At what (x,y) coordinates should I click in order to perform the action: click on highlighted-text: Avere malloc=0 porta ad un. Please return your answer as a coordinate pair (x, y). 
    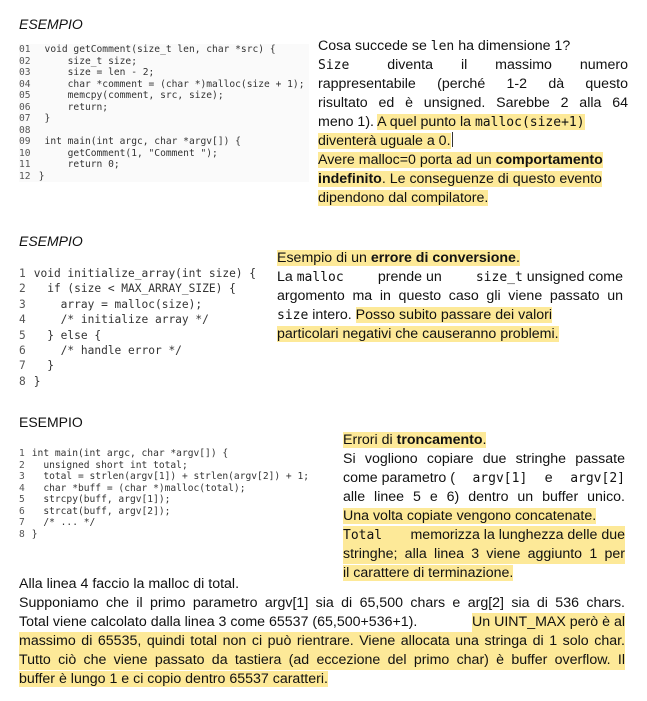
    Looking at the image, I should click on (407, 160).